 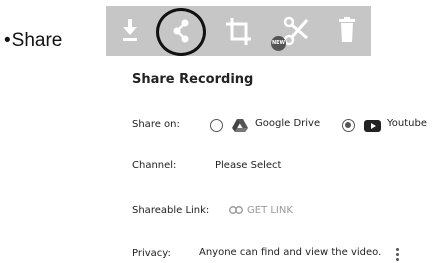 I want to click on radio-youtube, so click(x=348, y=125).